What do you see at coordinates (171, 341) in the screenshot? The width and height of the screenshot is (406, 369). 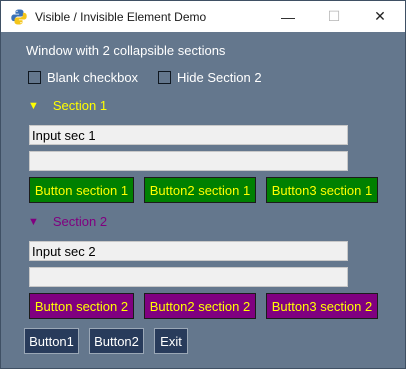 I see `exit-button: Exit` at bounding box center [171, 341].